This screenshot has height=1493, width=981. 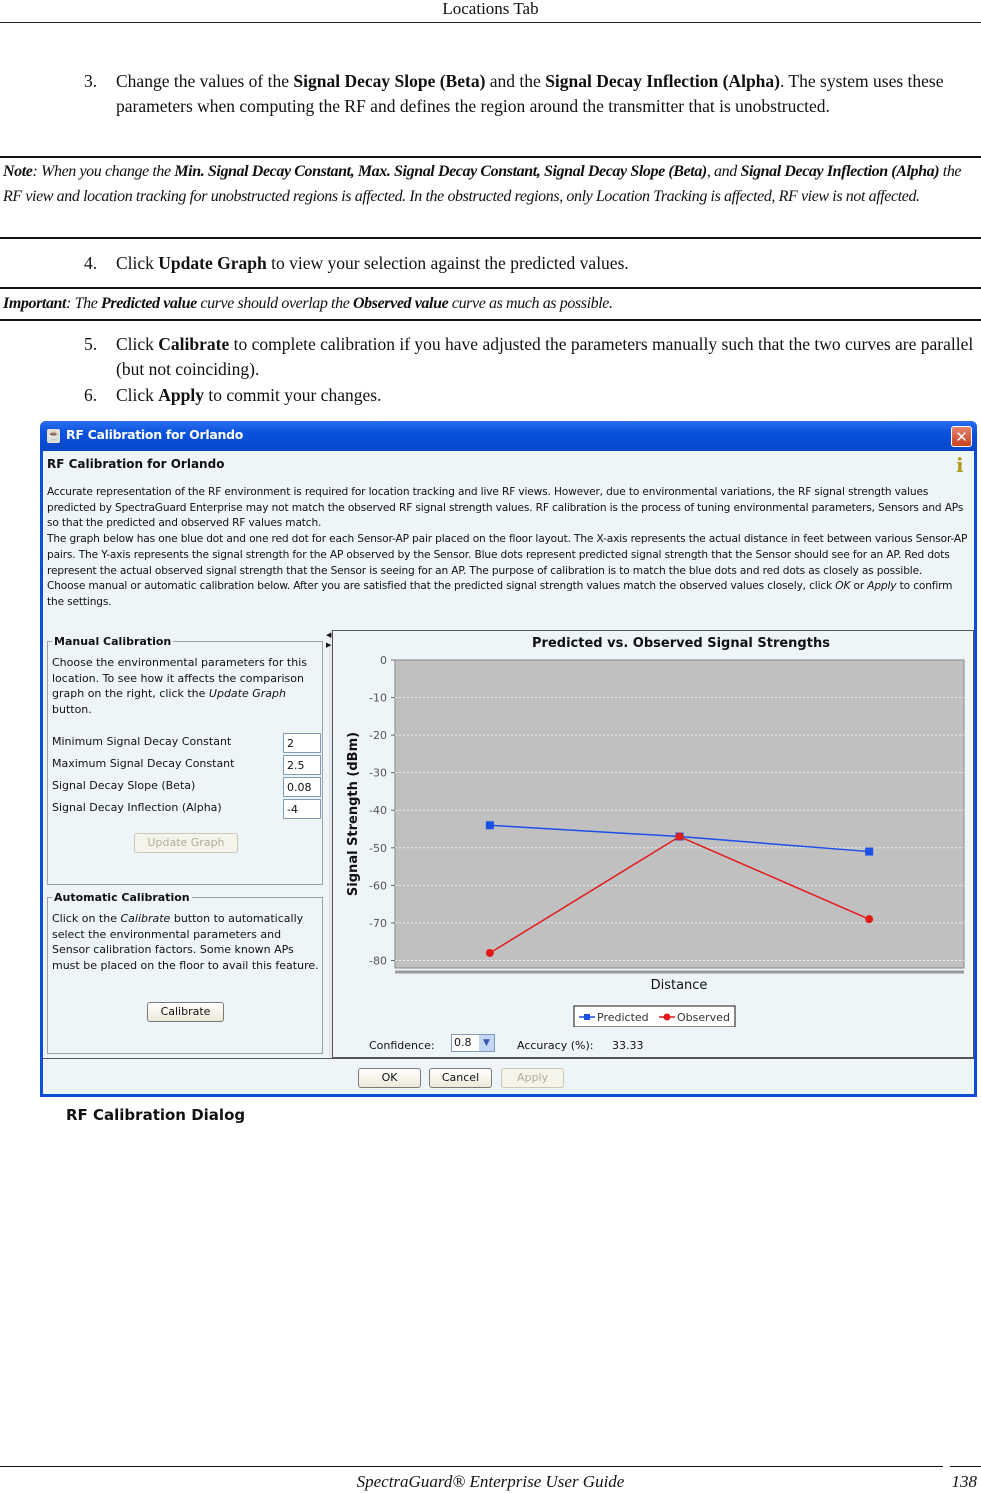 I want to click on bold-term: Apply, so click(x=181, y=395).